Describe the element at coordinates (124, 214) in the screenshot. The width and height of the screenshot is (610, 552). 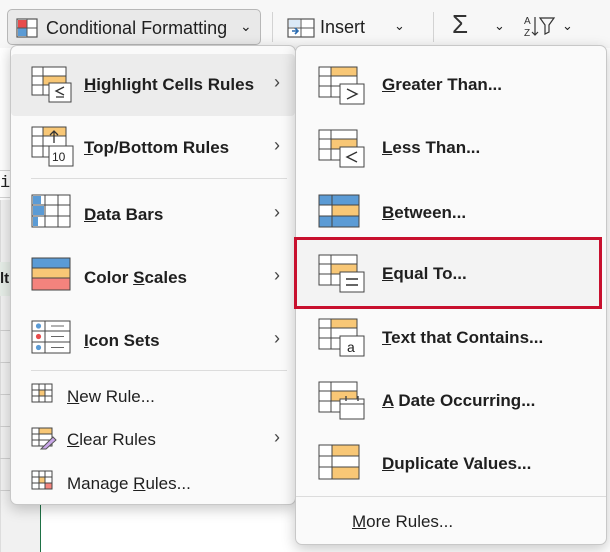
I see `menu-item-label: Data Bars` at that location.